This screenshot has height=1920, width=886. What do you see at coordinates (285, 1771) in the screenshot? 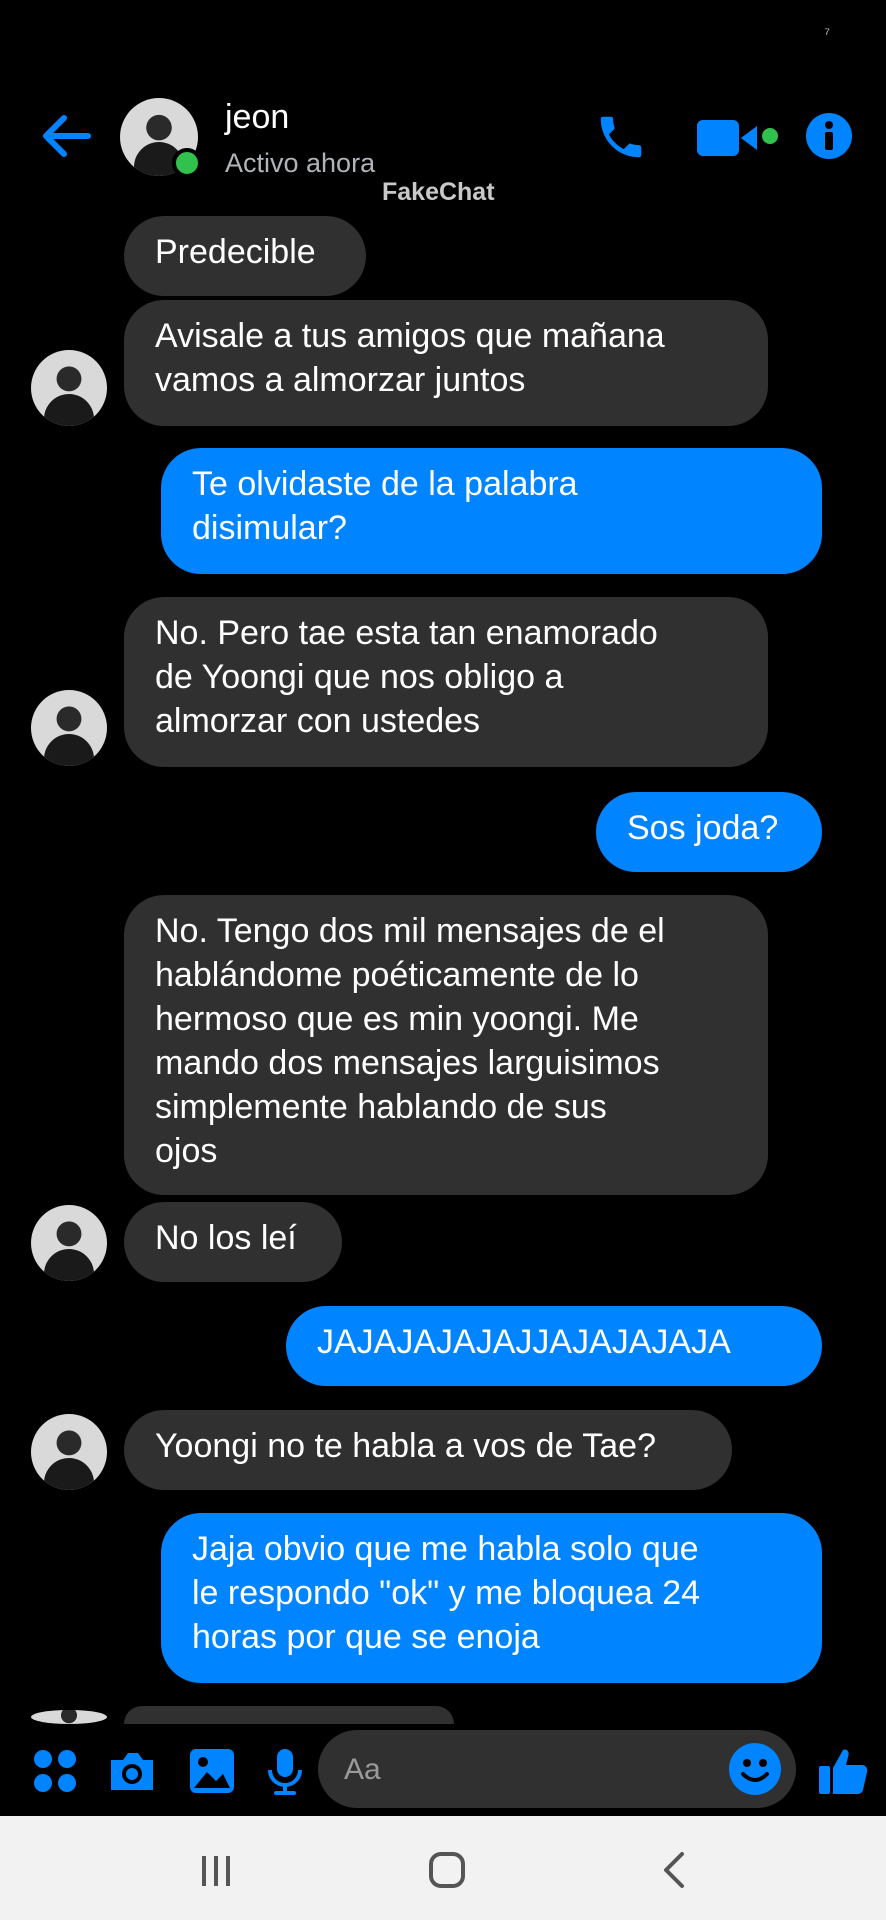
I see `microphone-icon` at bounding box center [285, 1771].